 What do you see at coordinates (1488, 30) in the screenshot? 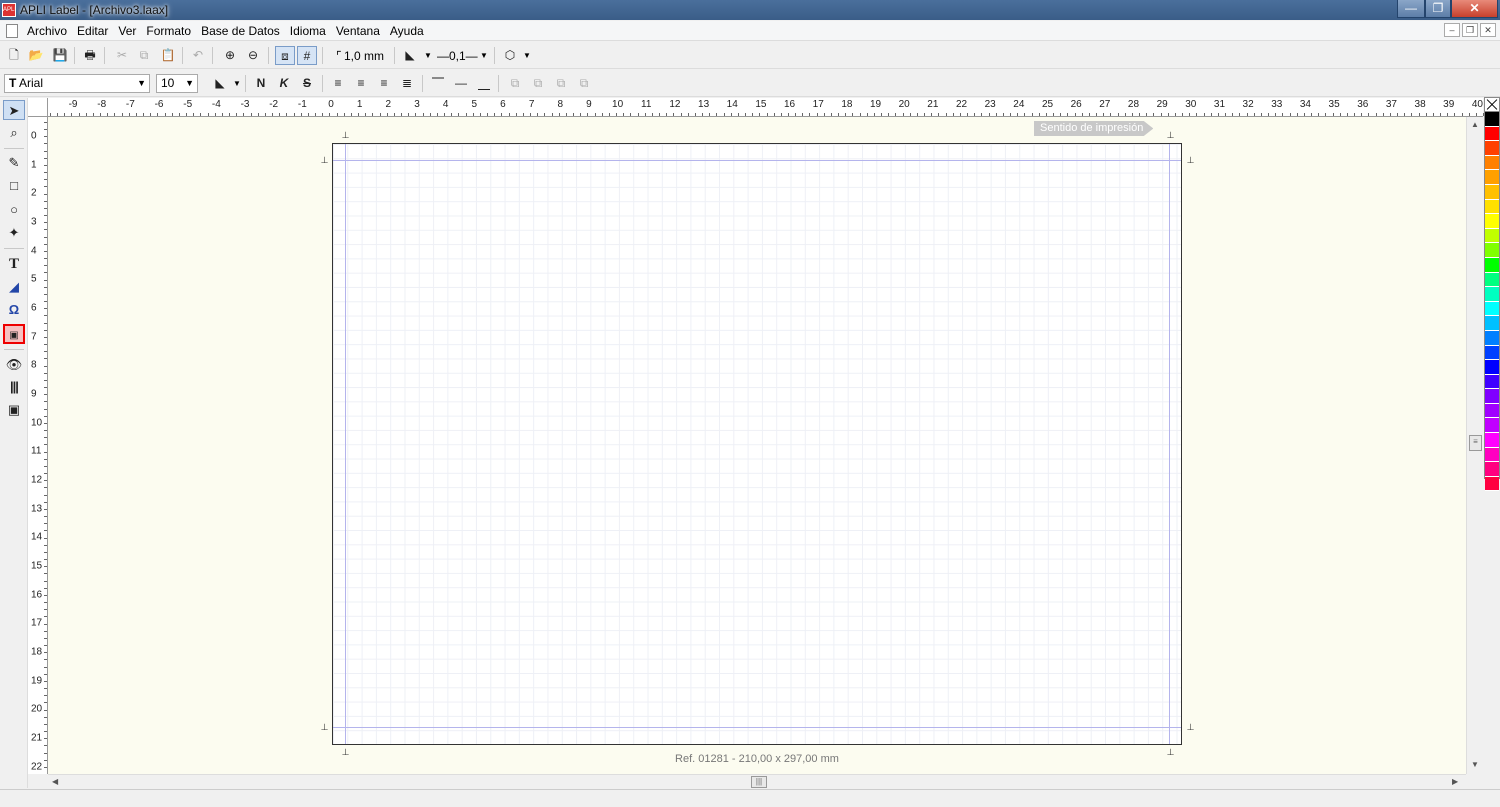
I see `mdi-close-button: ✕` at bounding box center [1488, 30].